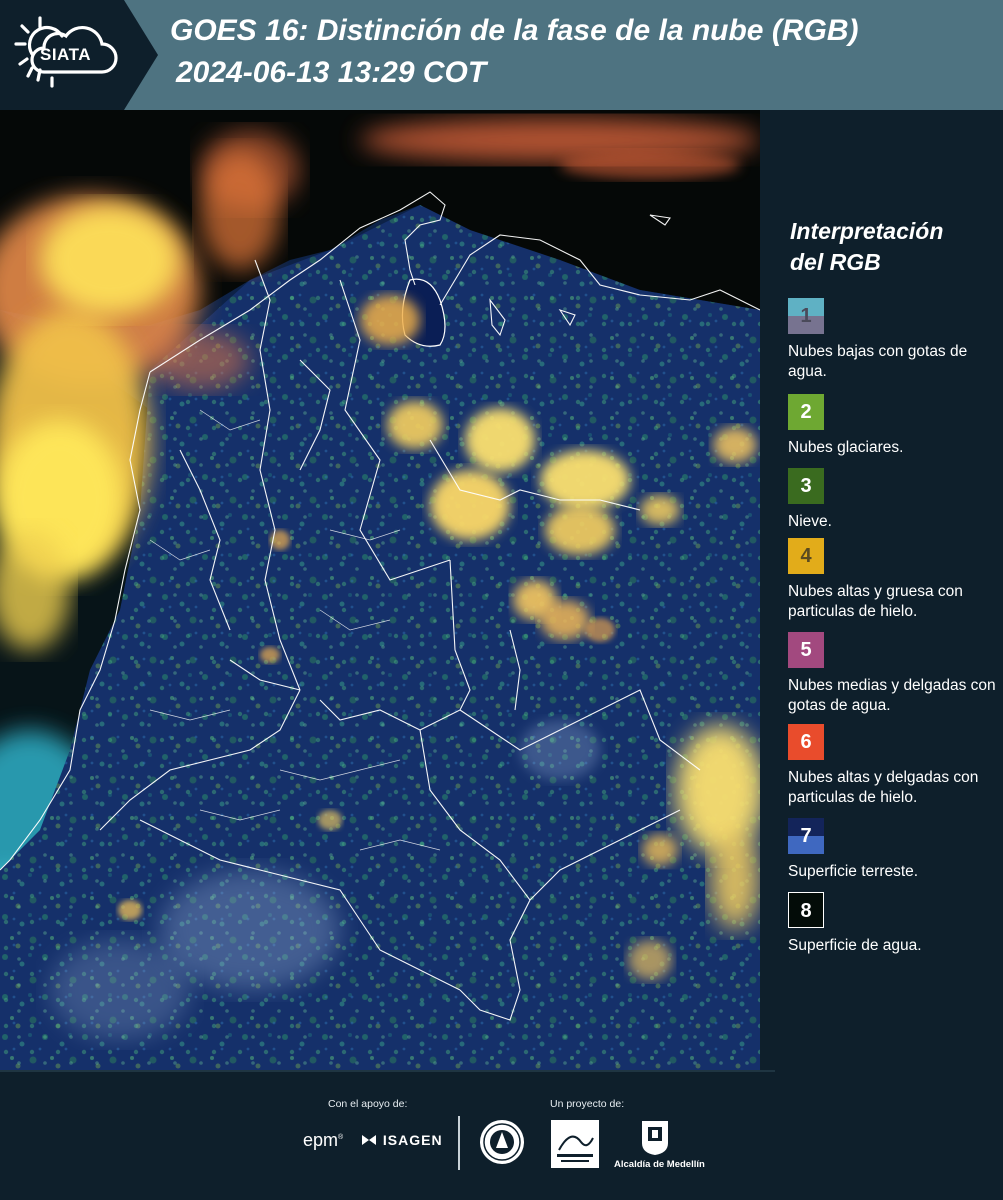 The image size is (1003, 1200). What do you see at coordinates (502, 1142) in the screenshot?
I see `university-seal-icon` at bounding box center [502, 1142].